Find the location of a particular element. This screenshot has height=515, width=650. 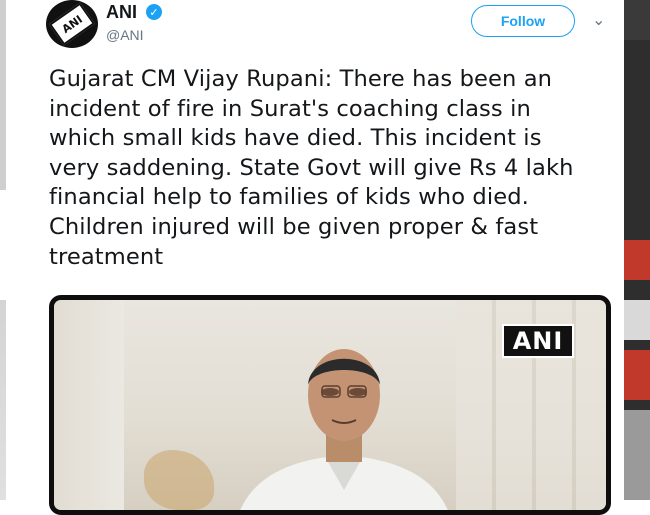

follow-button: Follow is located at coordinates (523, 21).